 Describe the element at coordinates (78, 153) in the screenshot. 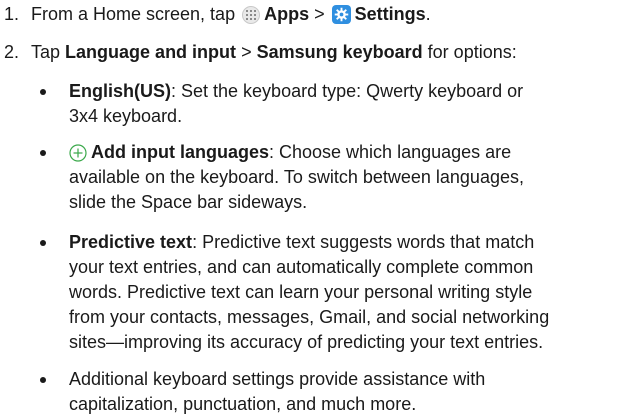

I see `plus-circle-icon` at that location.